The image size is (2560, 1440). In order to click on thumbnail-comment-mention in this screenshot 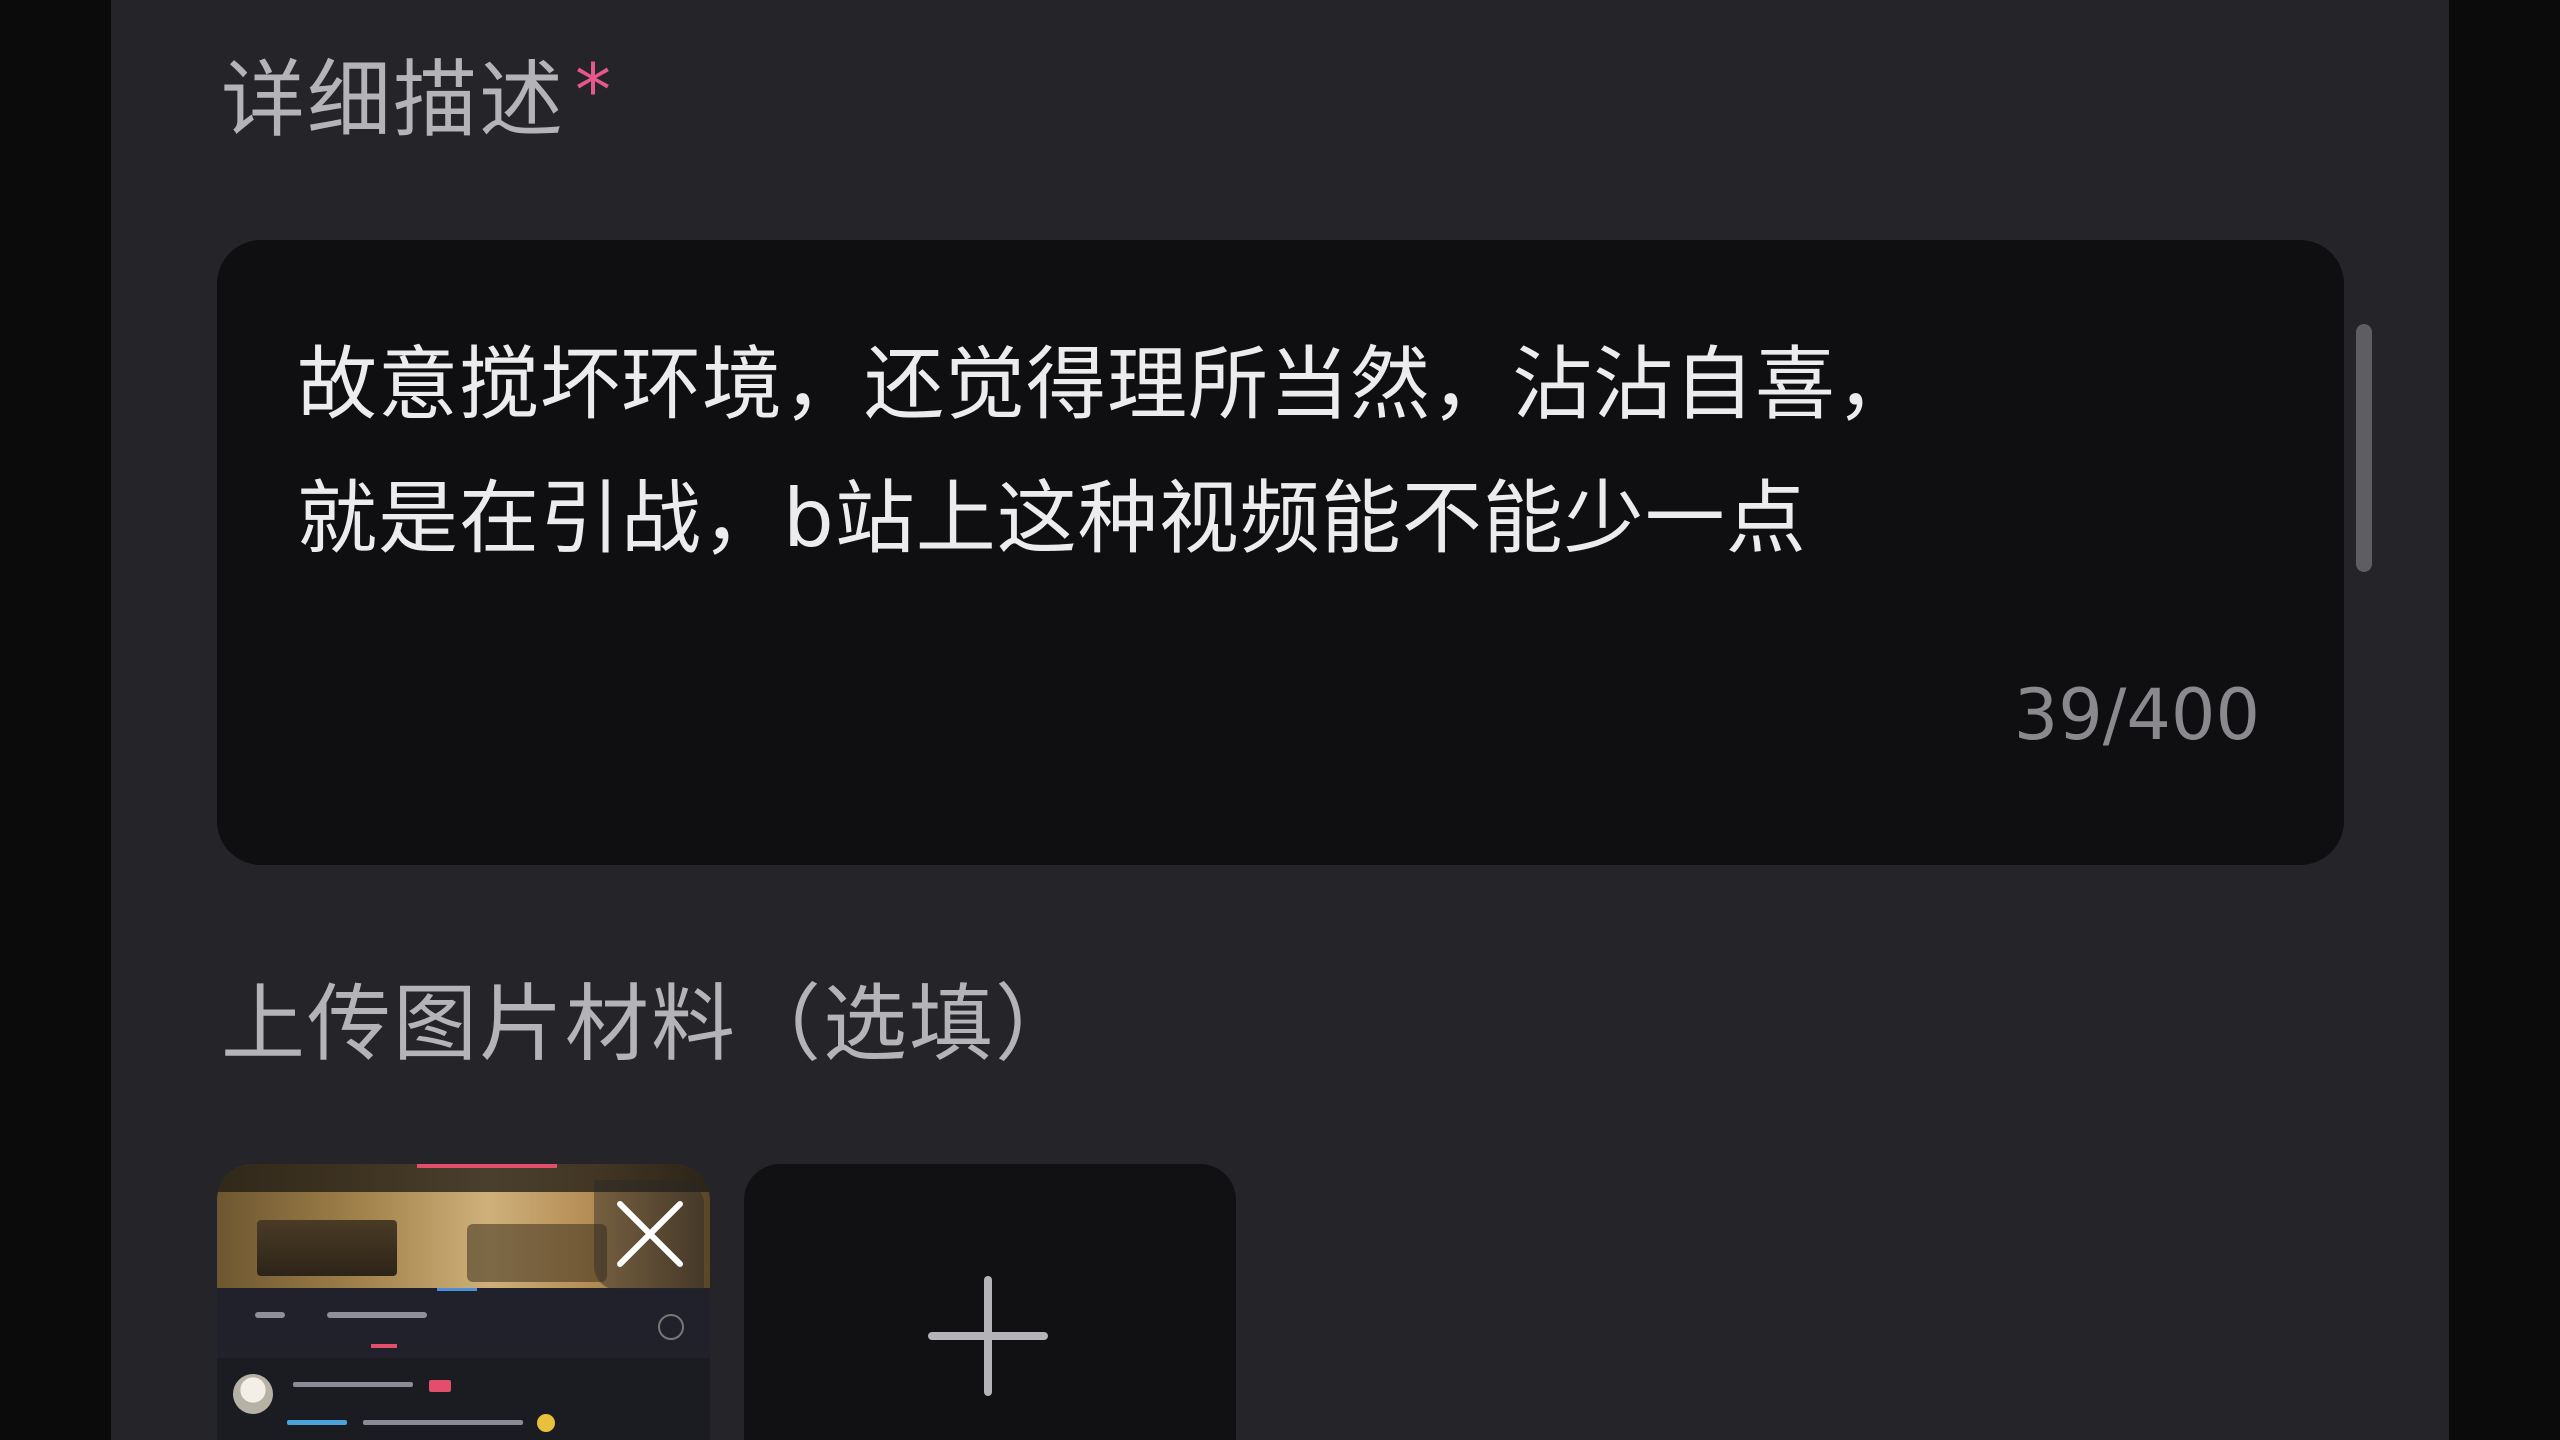, I will do `click(317, 1422)`.